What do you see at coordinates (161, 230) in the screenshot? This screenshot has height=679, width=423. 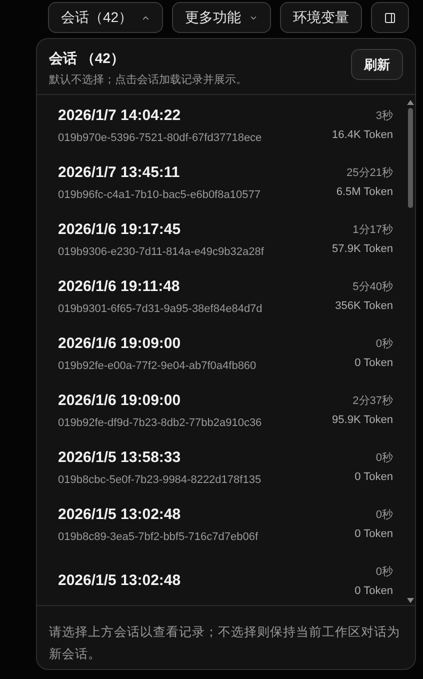 I see `session-date: 2026/1/6 19:17:45` at bounding box center [161, 230].